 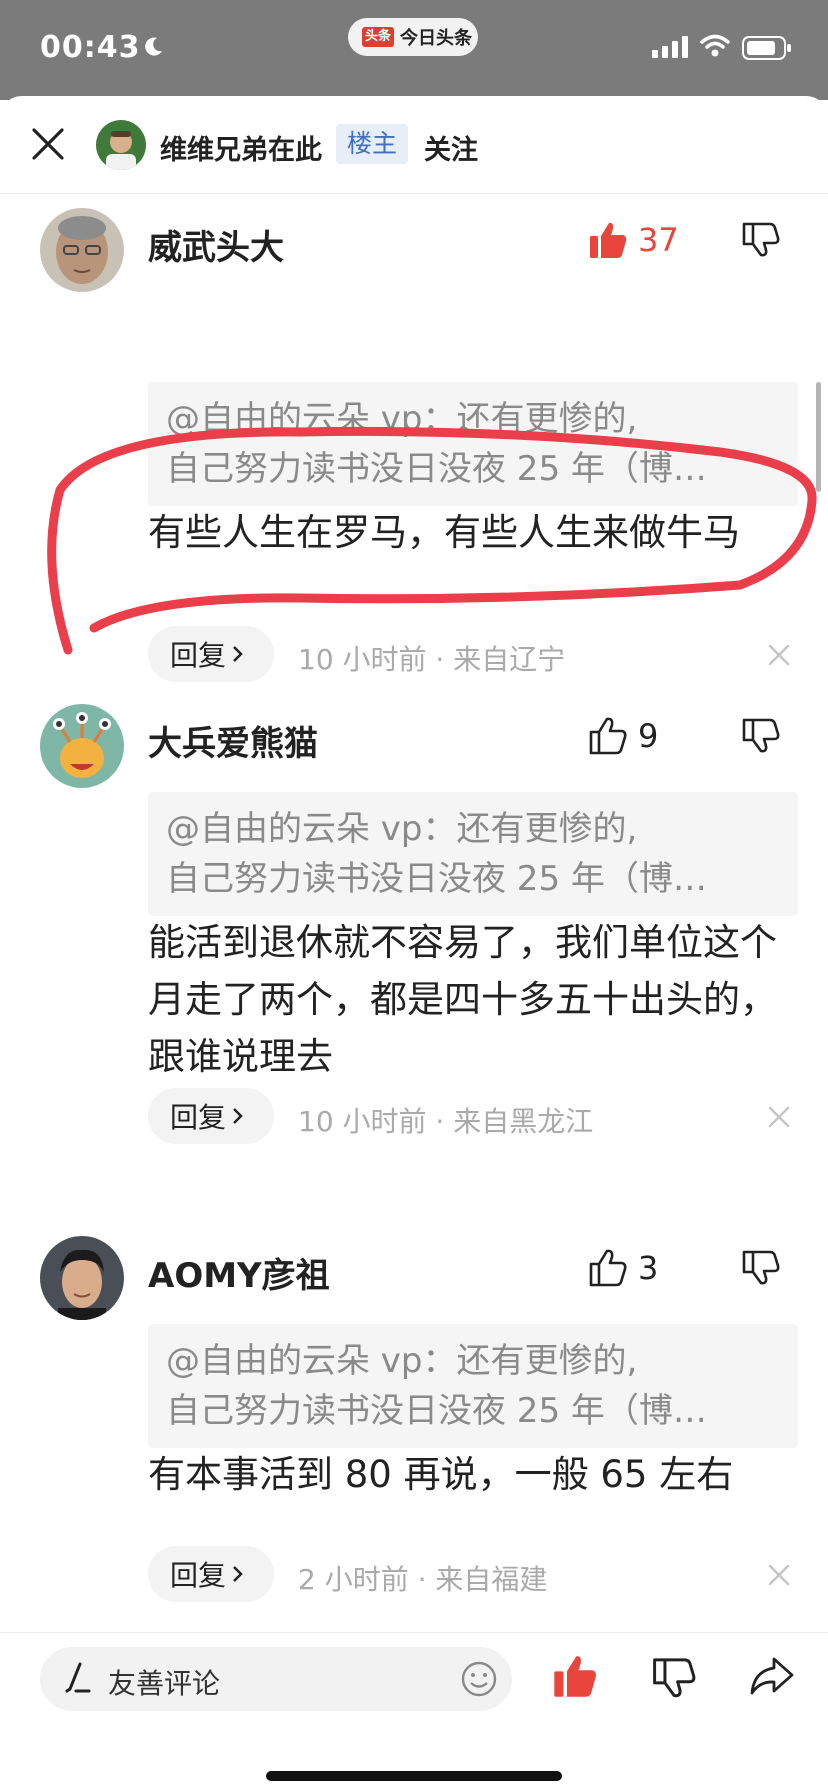 What do you see at coordinates (164, 1683) in the screenshot?
I see `comment-placeholder: 友善评论` at bounding box center [164, 1683].